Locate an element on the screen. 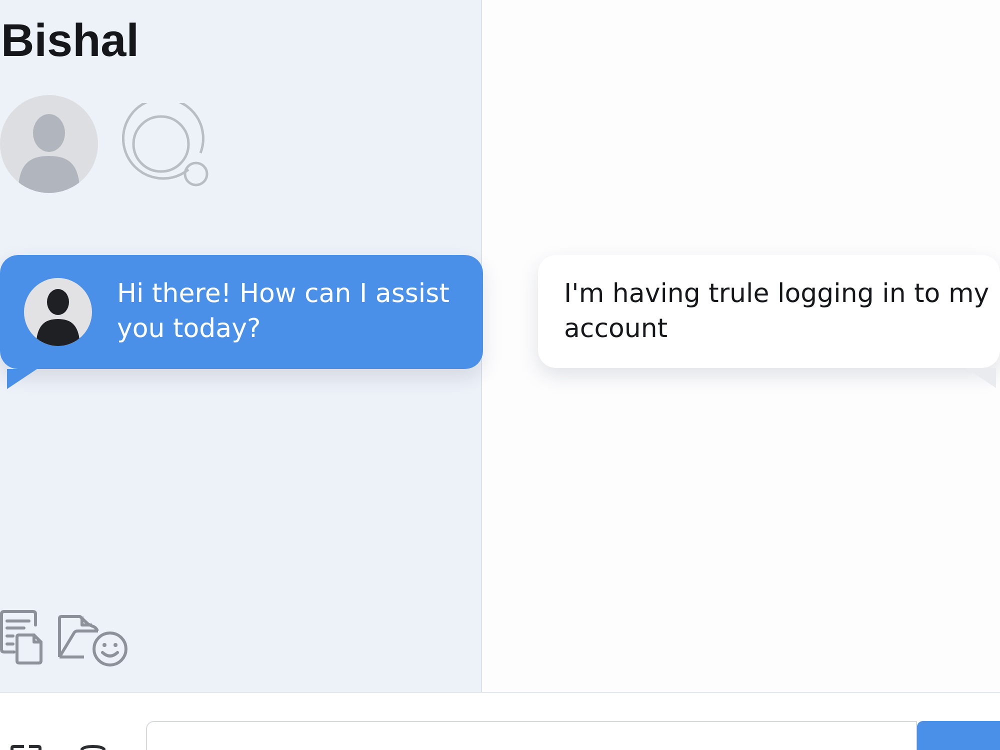 The image size is (1000, 750). ring-icon is located at coordinates (166, 146).